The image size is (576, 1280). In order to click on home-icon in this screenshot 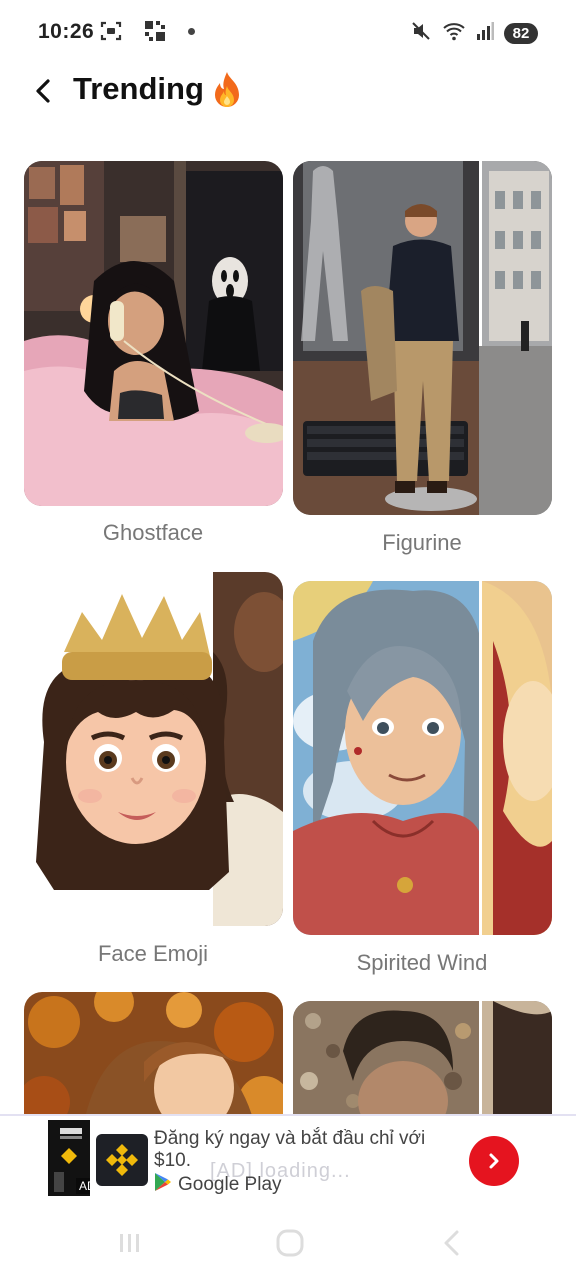, I will do `click(290, 1243)`.